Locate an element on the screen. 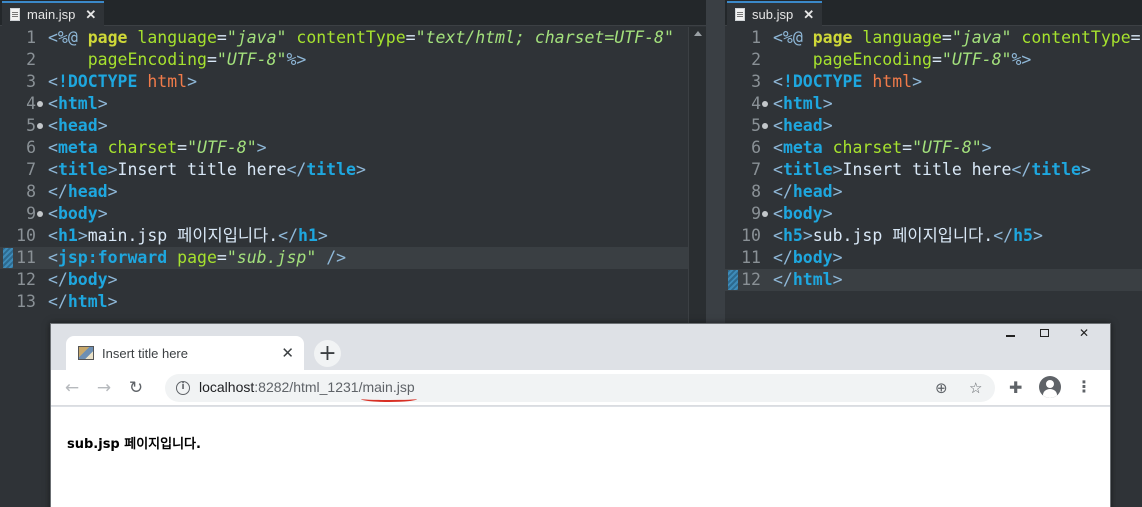  code-line: 11 <jsp:forward page="sub.jsp" /> is located at coordinates (353, 258).